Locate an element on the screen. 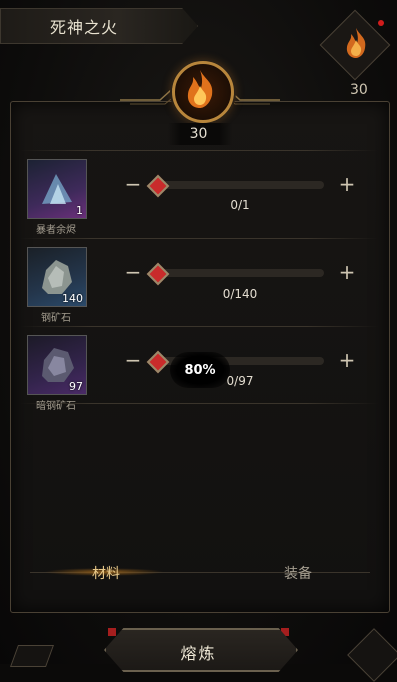  flame-icon is located at coordinates (200, 89).